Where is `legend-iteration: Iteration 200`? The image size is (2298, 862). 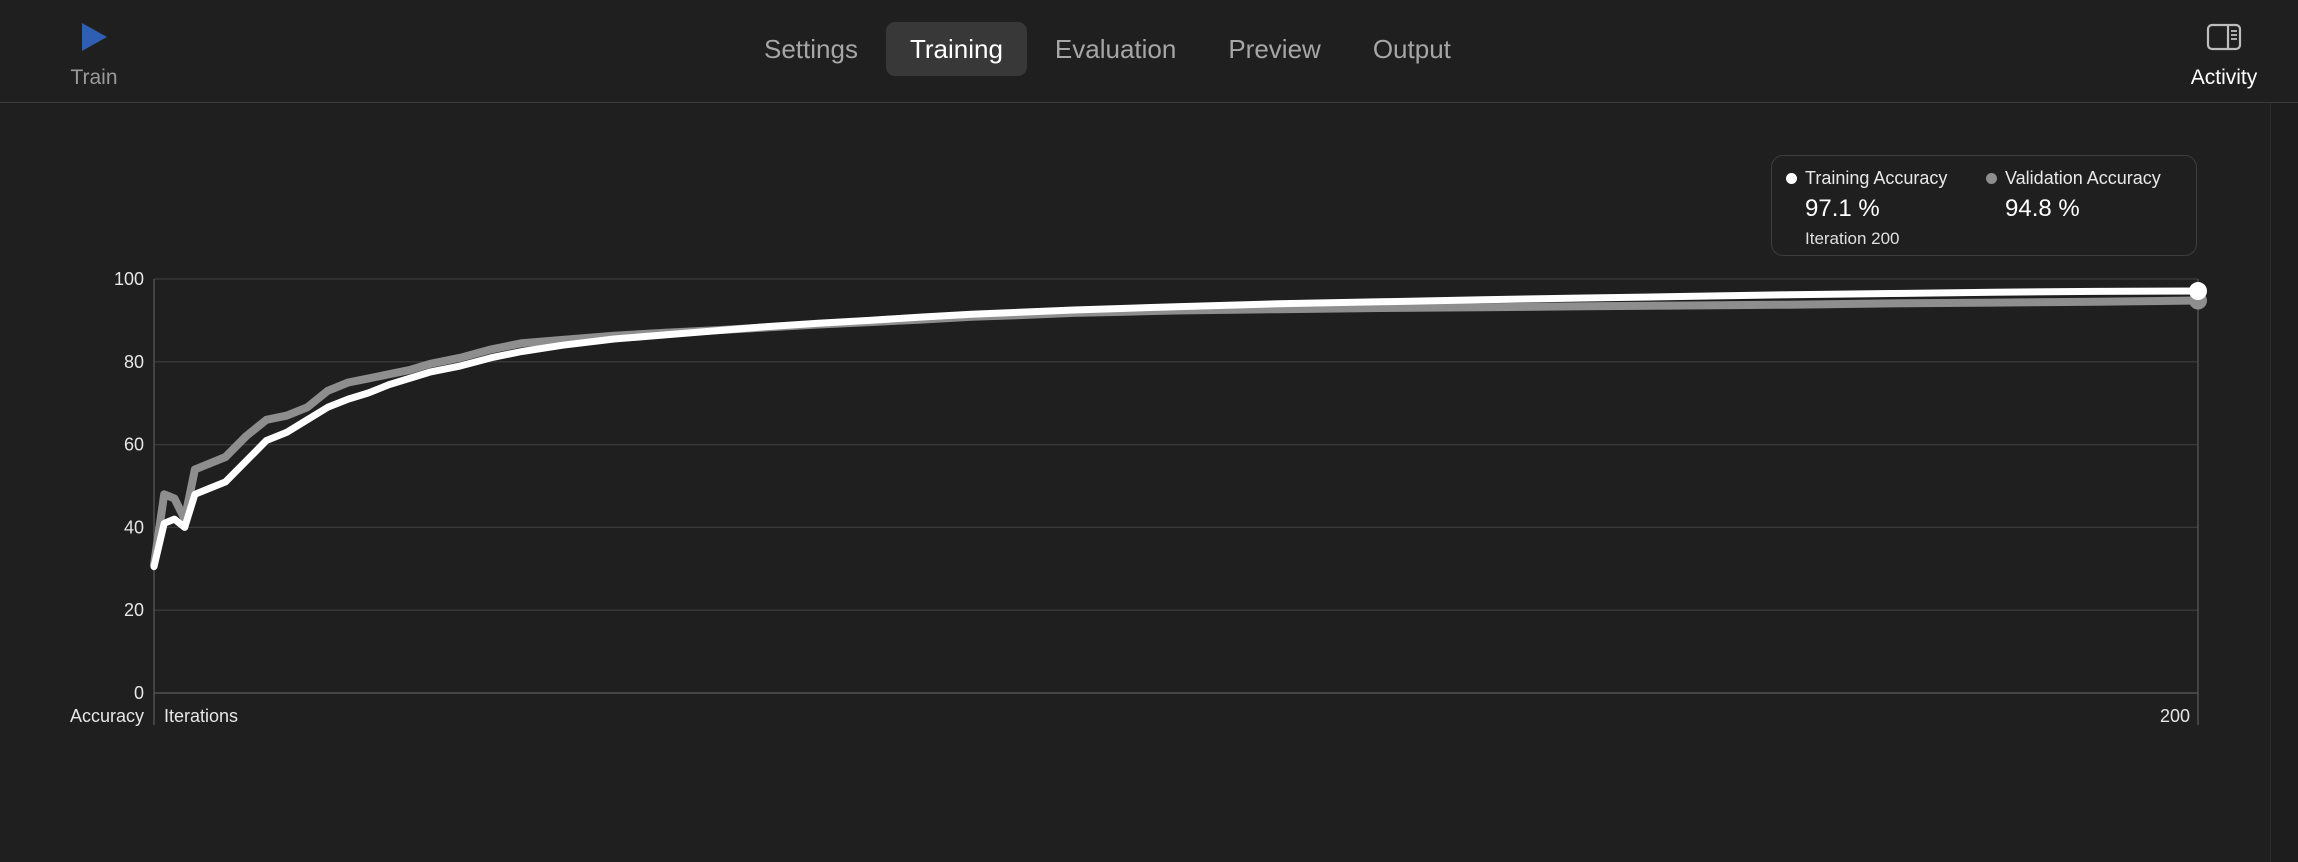
legend-iteration: Iteration 200 is located at coordinates (1852, 238).